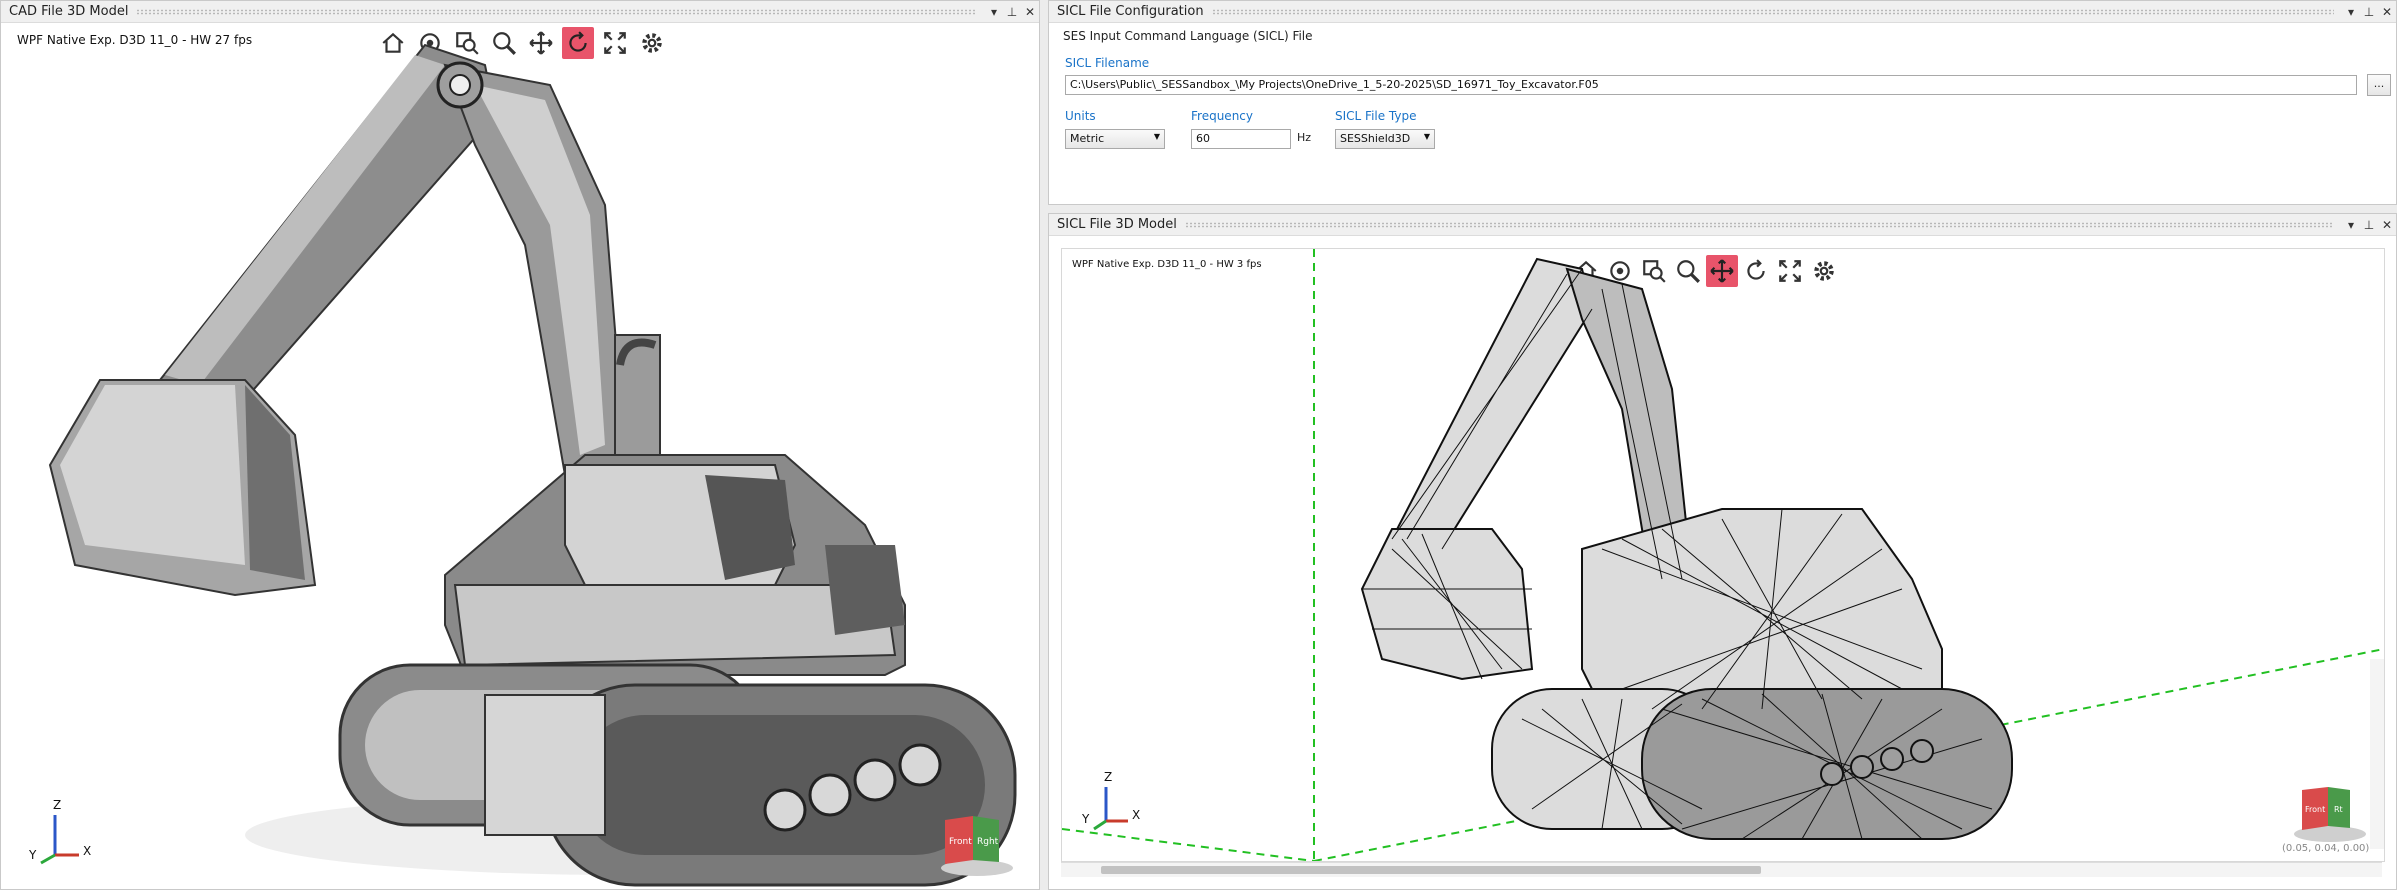 The height and width of the screenshot is (890, 2397). I want to click on panel-title: SICL File Configuration, so click(1130, 11).